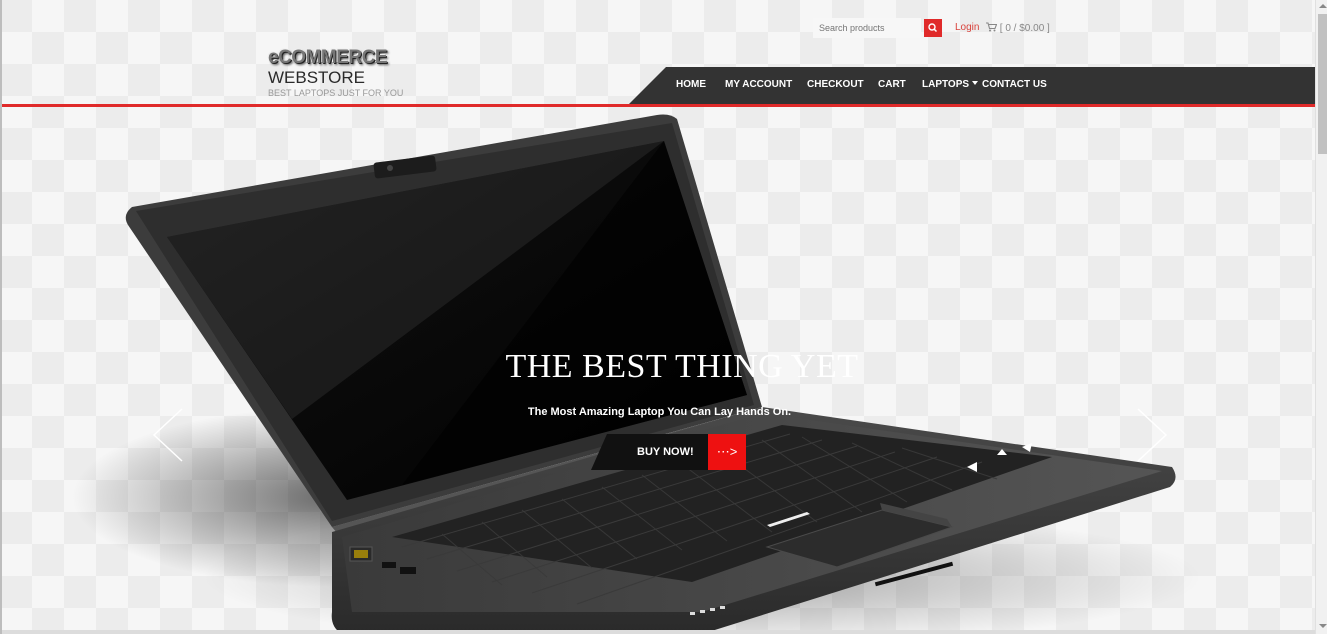 This screenshot has height=634, width=1327. Describe the element at coordinates (1323, 626) in the screenshot. I see `scroll-down-icon` at that location.